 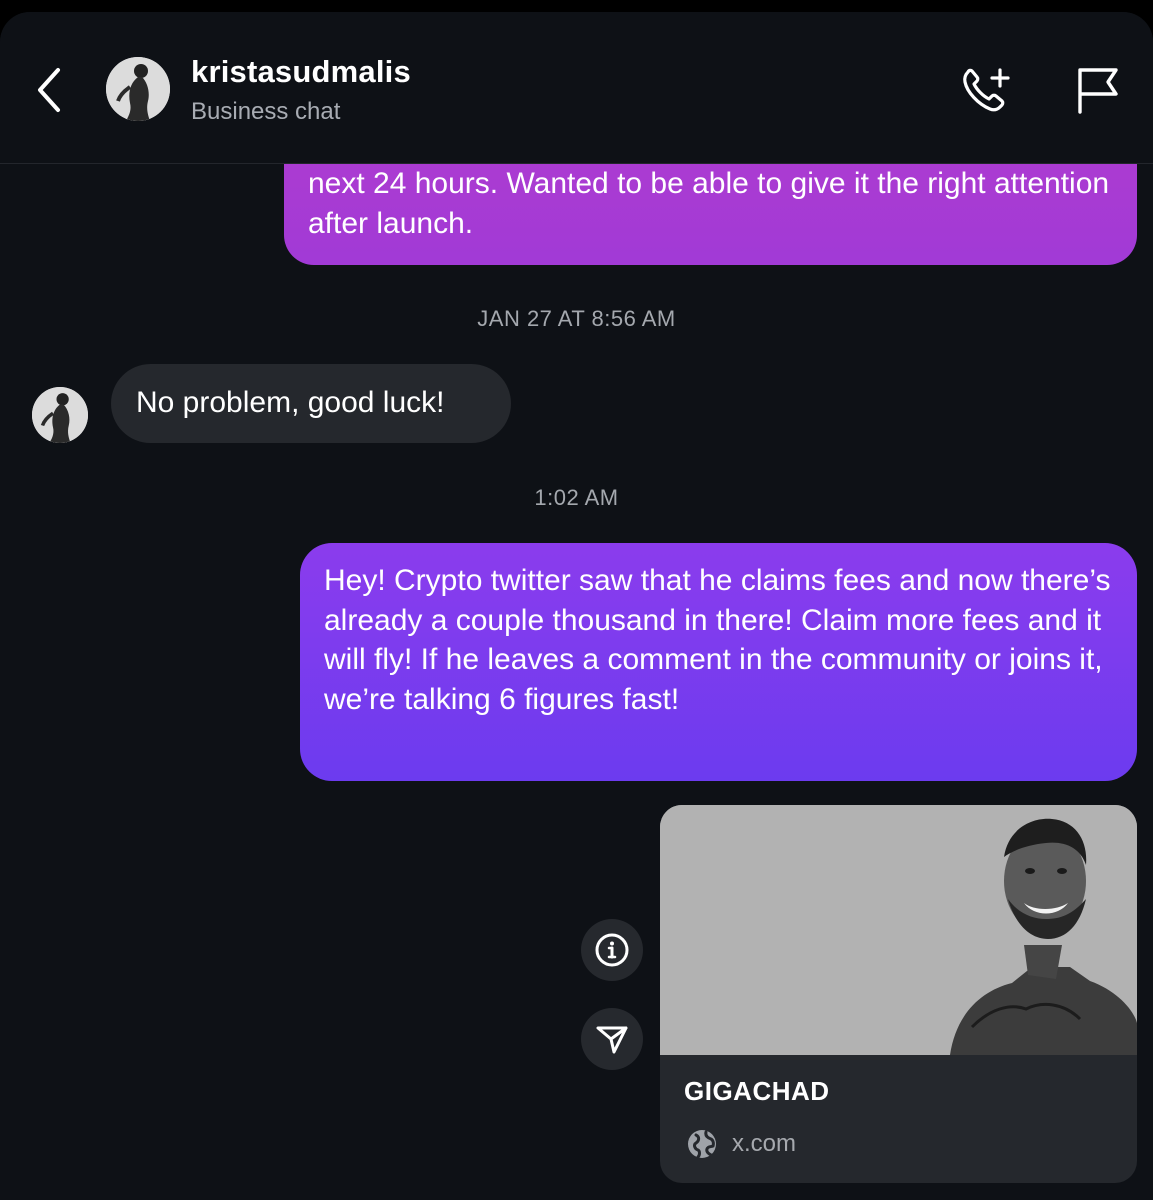 What do you see at coordinates (576, 318) in the screenshot?
I see `message-timestamp: JAN 27 AT 8:56 AM` at bounding box center [576, 318].